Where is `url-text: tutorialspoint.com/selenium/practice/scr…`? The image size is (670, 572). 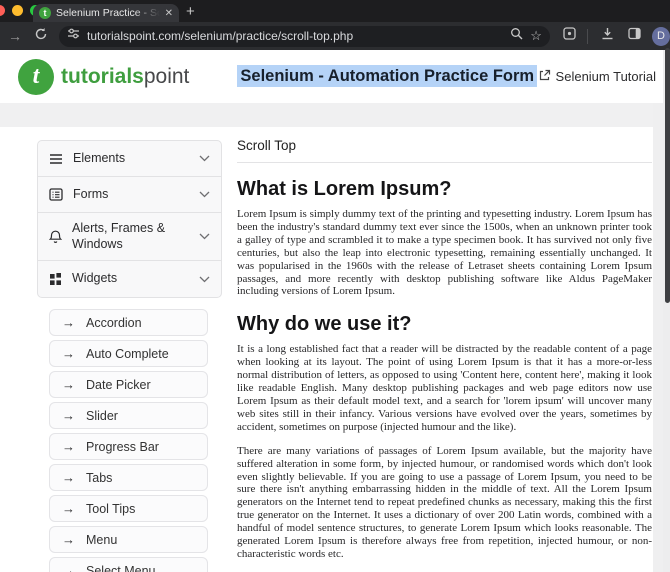
url-text: tutorialspoint.com/selenium/practice/scr… is located at coordinates (220, 36).